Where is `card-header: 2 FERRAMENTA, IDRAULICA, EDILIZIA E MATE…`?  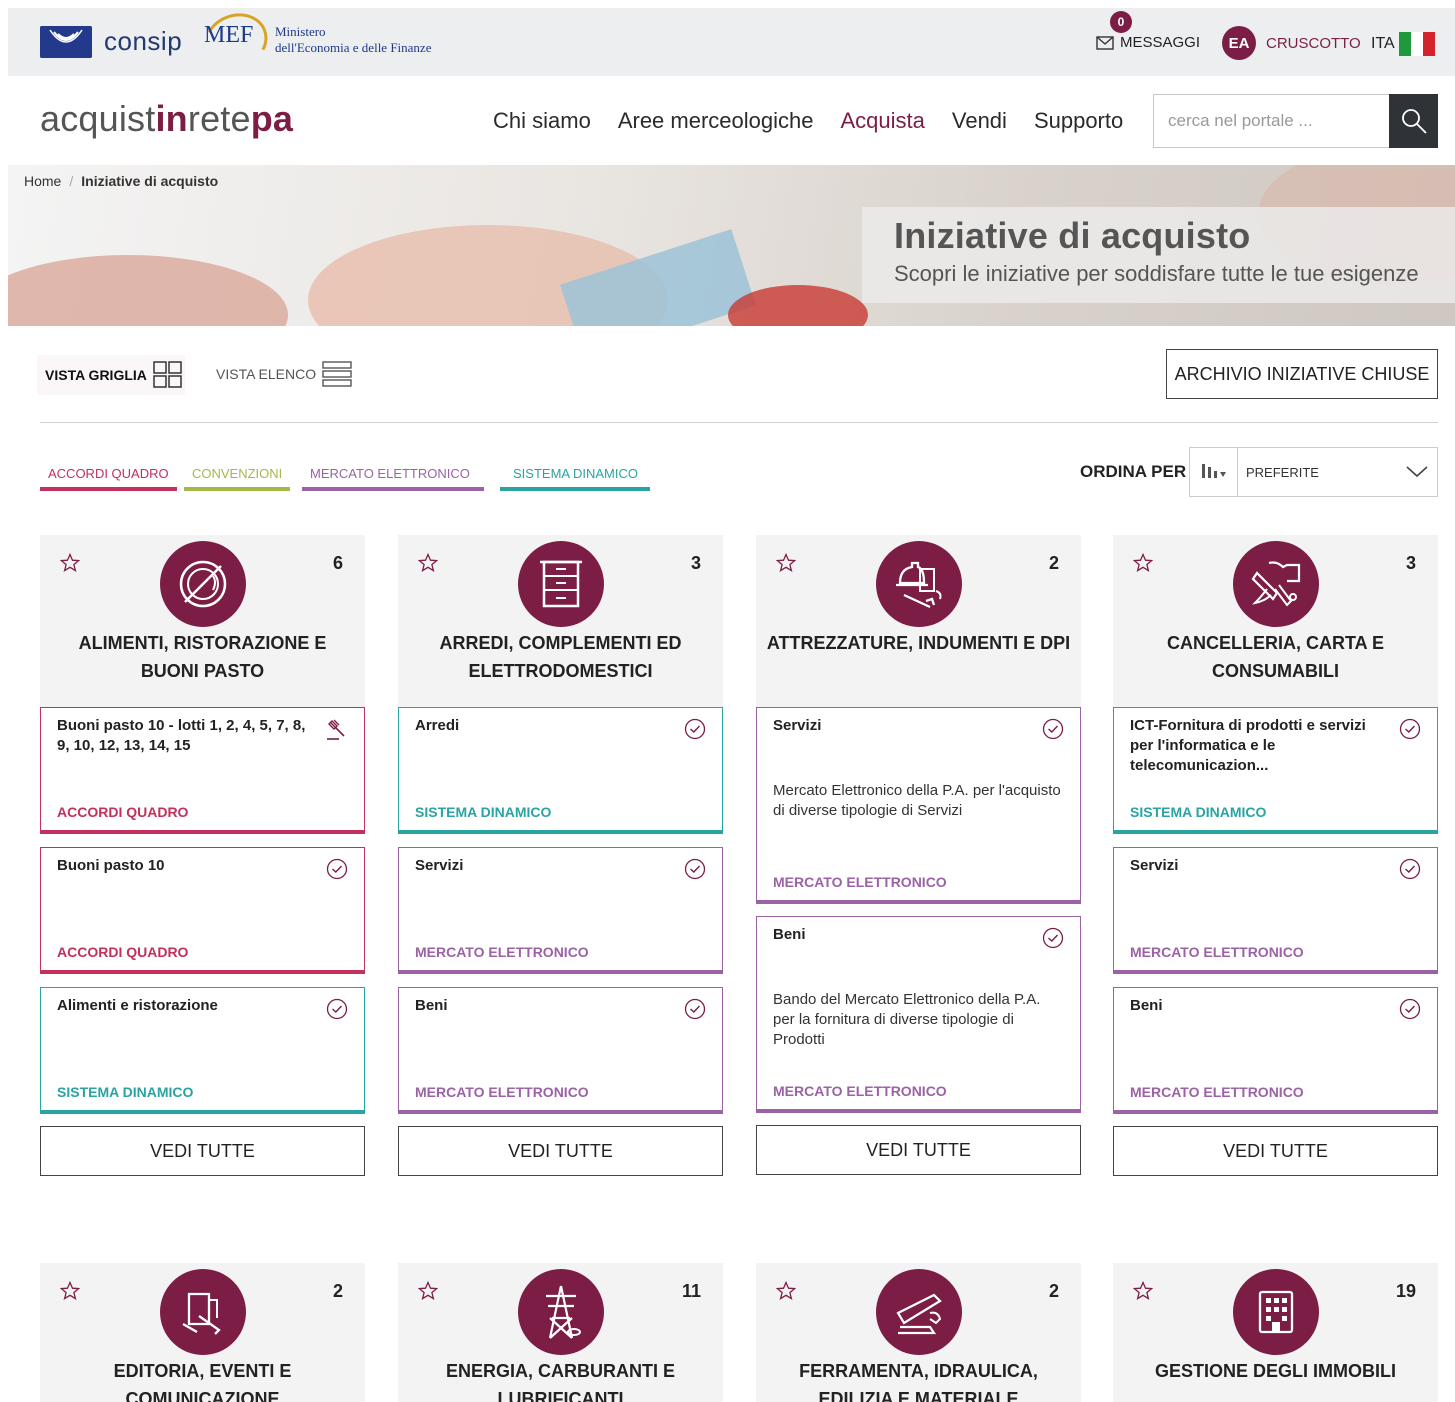
card-header: 2 FERRAMENTA, IDRAULICA, EDILIZIA E MATE… is located at coordinates (918, 1332).